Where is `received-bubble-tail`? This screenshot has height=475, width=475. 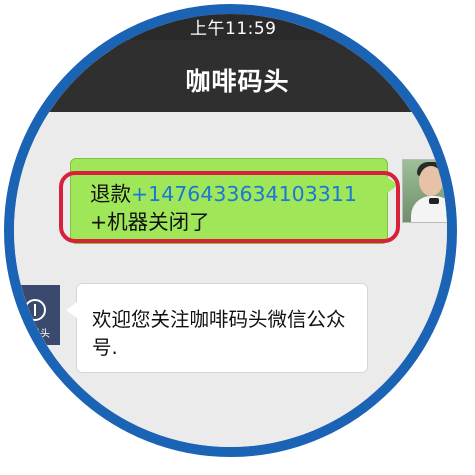 received-bubble-tail is located at coordinates (71, 310).